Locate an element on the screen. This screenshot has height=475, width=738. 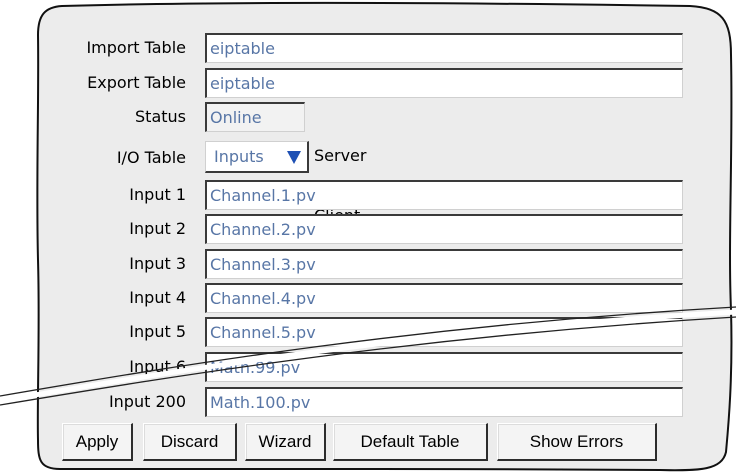
export-table-field: eiptable is located at coordinates (444, 83).